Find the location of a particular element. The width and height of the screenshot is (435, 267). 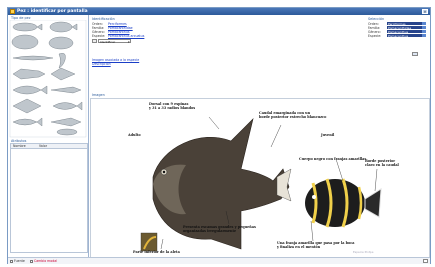

window-title: Pez : identificar por pantalla is located at coordinates (52, 11).